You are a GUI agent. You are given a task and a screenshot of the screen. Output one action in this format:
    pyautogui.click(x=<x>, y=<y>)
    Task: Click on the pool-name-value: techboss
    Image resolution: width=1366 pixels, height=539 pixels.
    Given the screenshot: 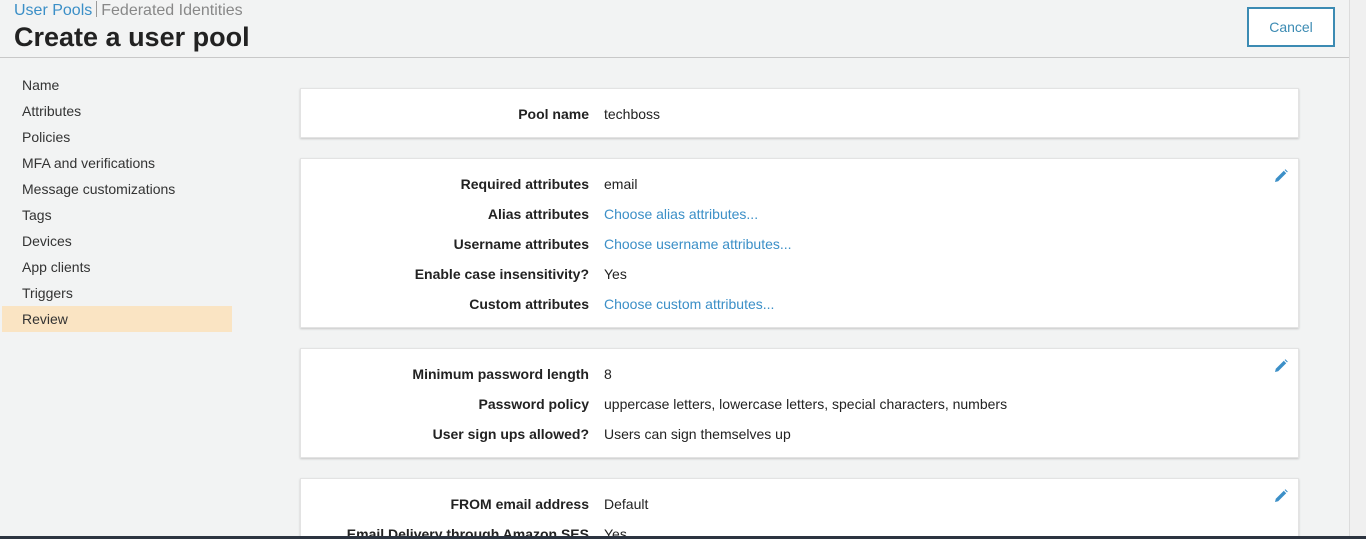 What is the action you would take?
    pyautogui.click(x=632, y=114)
    